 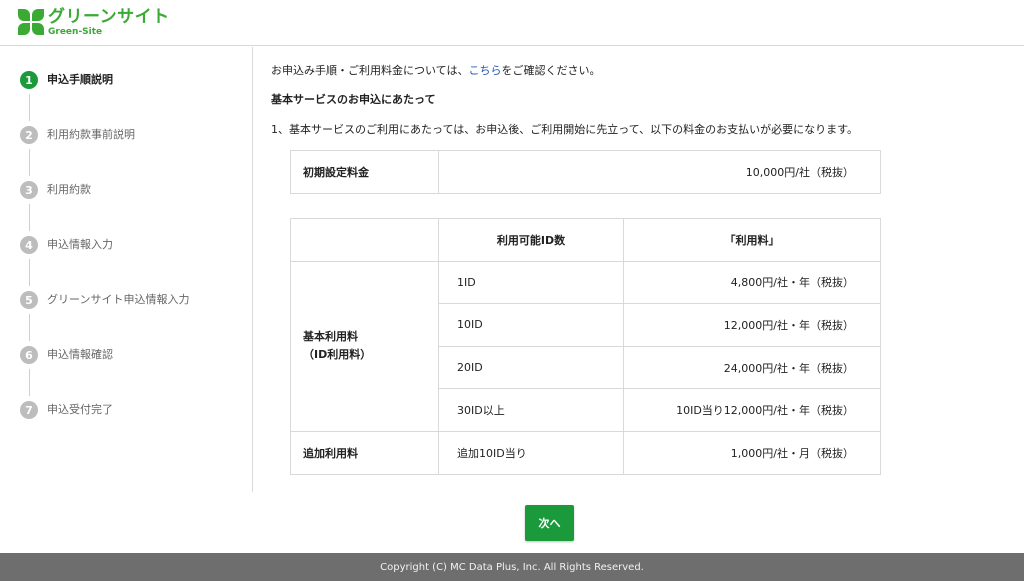 I want to click on initial-fee-table: 初期設定料金 10,000円/社（税抜）, so click(x=585, y=172).